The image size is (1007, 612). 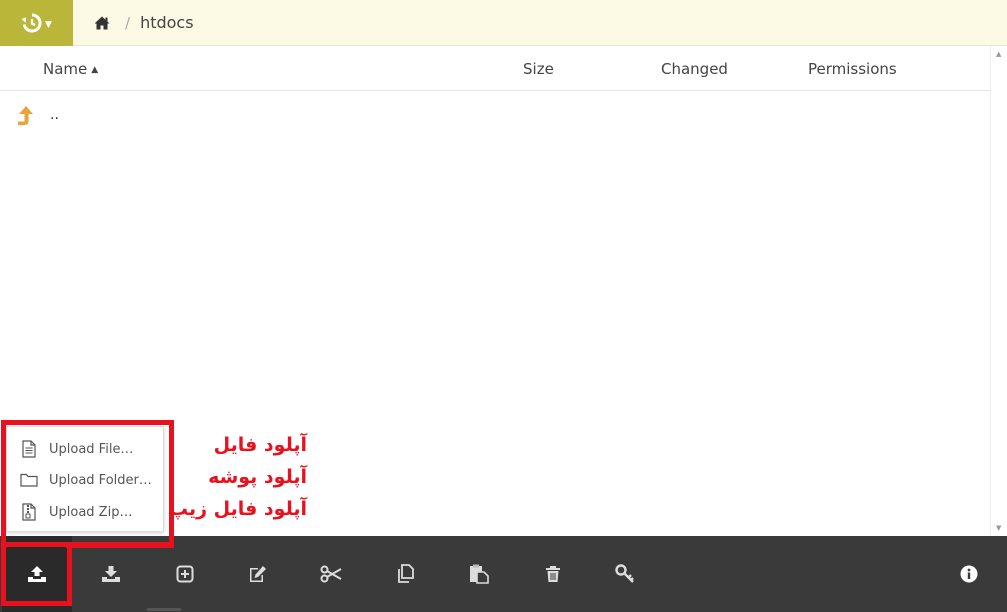 What do you see at coordinates (26, 118) in the screenshot?
I see `level-up-icon` at bounding box center [26, 118].